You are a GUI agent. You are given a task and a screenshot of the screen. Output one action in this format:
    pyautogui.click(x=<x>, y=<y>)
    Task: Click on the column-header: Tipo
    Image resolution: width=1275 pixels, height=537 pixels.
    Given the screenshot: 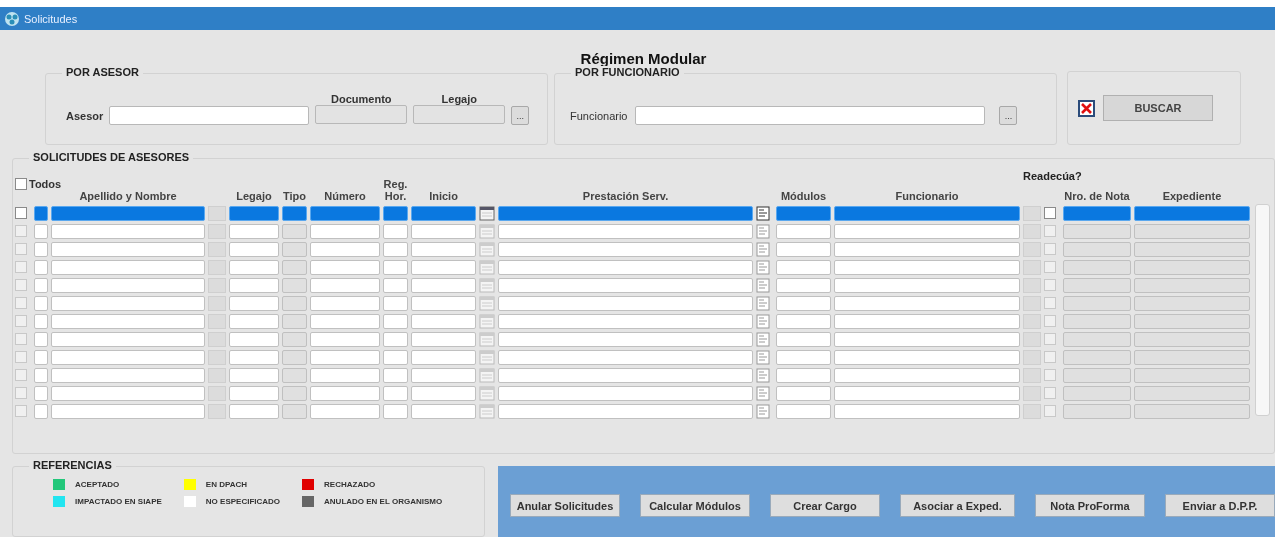 What is the action you would take?
    pyautogui.click(x=294, y=197)
    